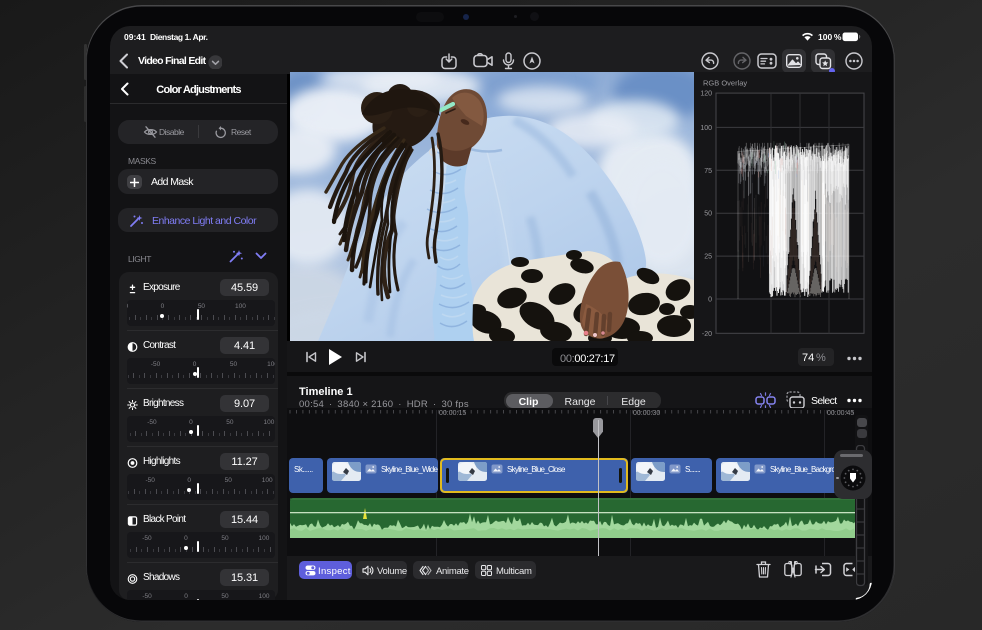 The height and width of the screenshot is (630, 982). What do you see at coordinates (706, 128) in the screenshot?
I see `svg-text: 100` at bounding box center [706, 128].